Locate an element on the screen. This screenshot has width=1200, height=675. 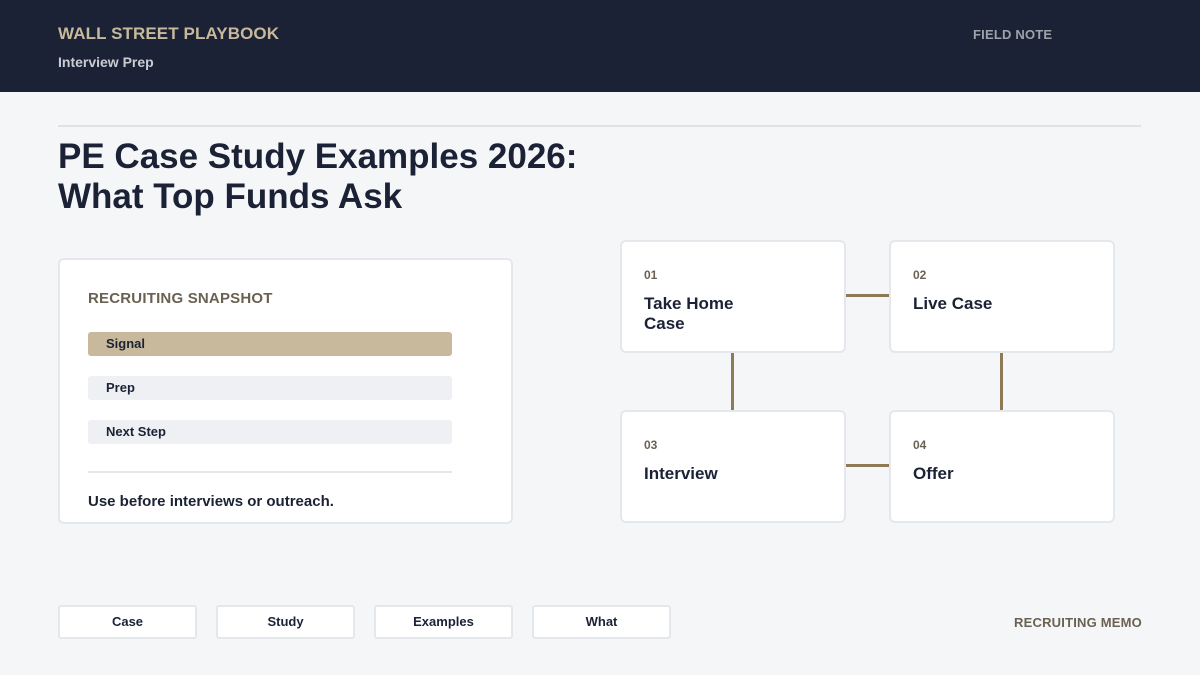
tag-case: Case is located at coordinates (127, 622).